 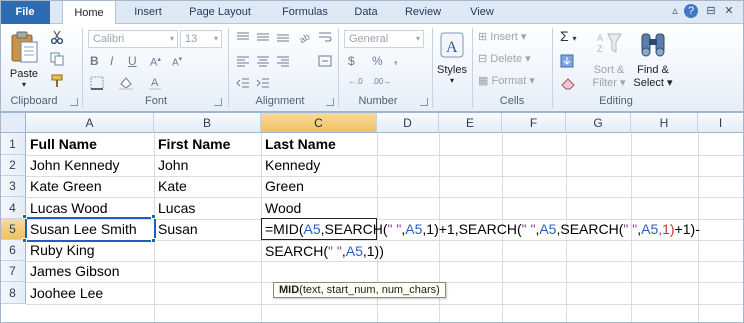 What do you see at coordinates (65, 293) in the screenshot?
I see `cell-a8: Joohee Lee` at bounding box center [65, 293].